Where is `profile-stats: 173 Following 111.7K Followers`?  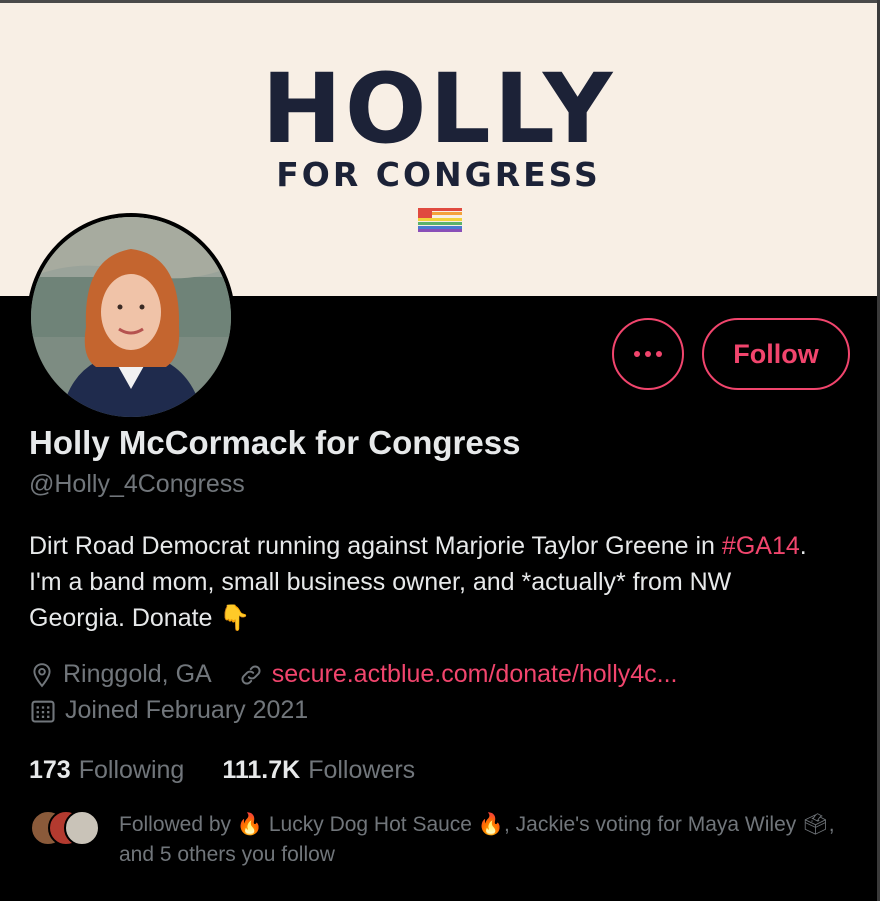 profile-stats: 173 Following 111.7K Followers is located at coordinates (222, 770).